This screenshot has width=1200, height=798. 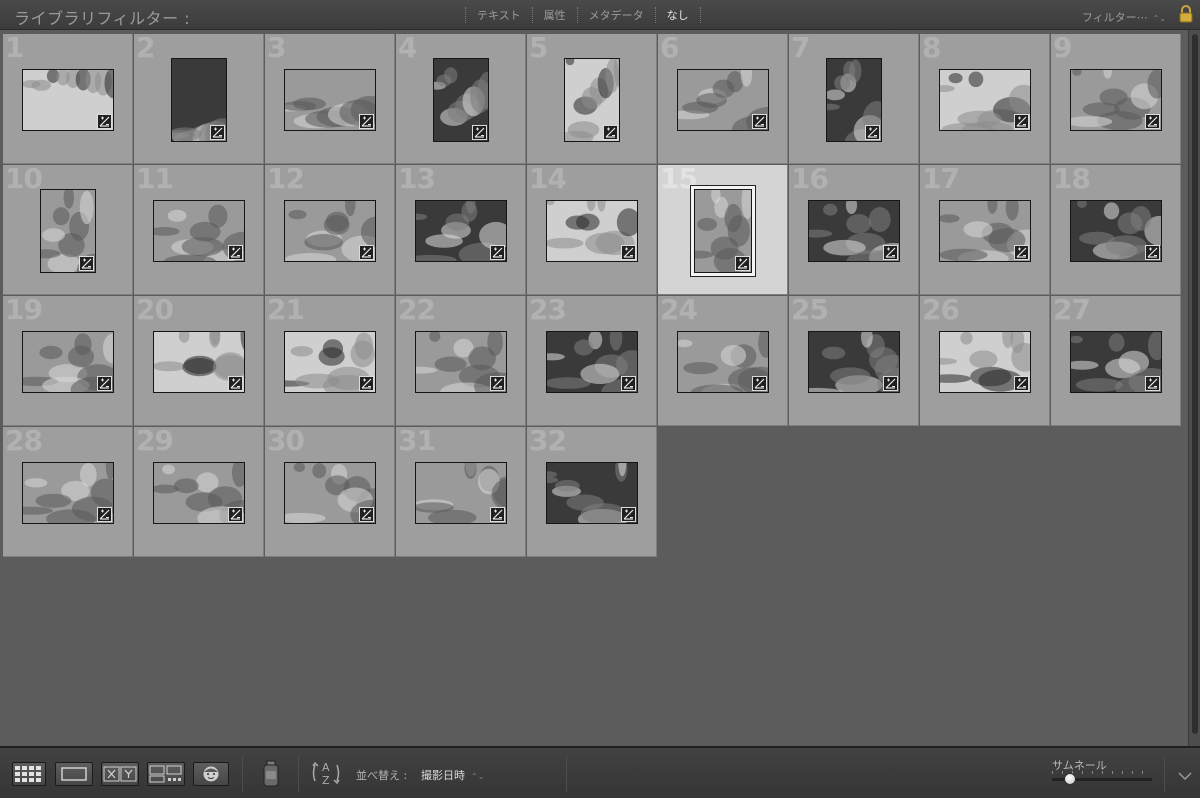 What do you see at coordinates (499, 15) in the screenshot?
I see `tab-text: テキスト` at bounding box center [499, 15].